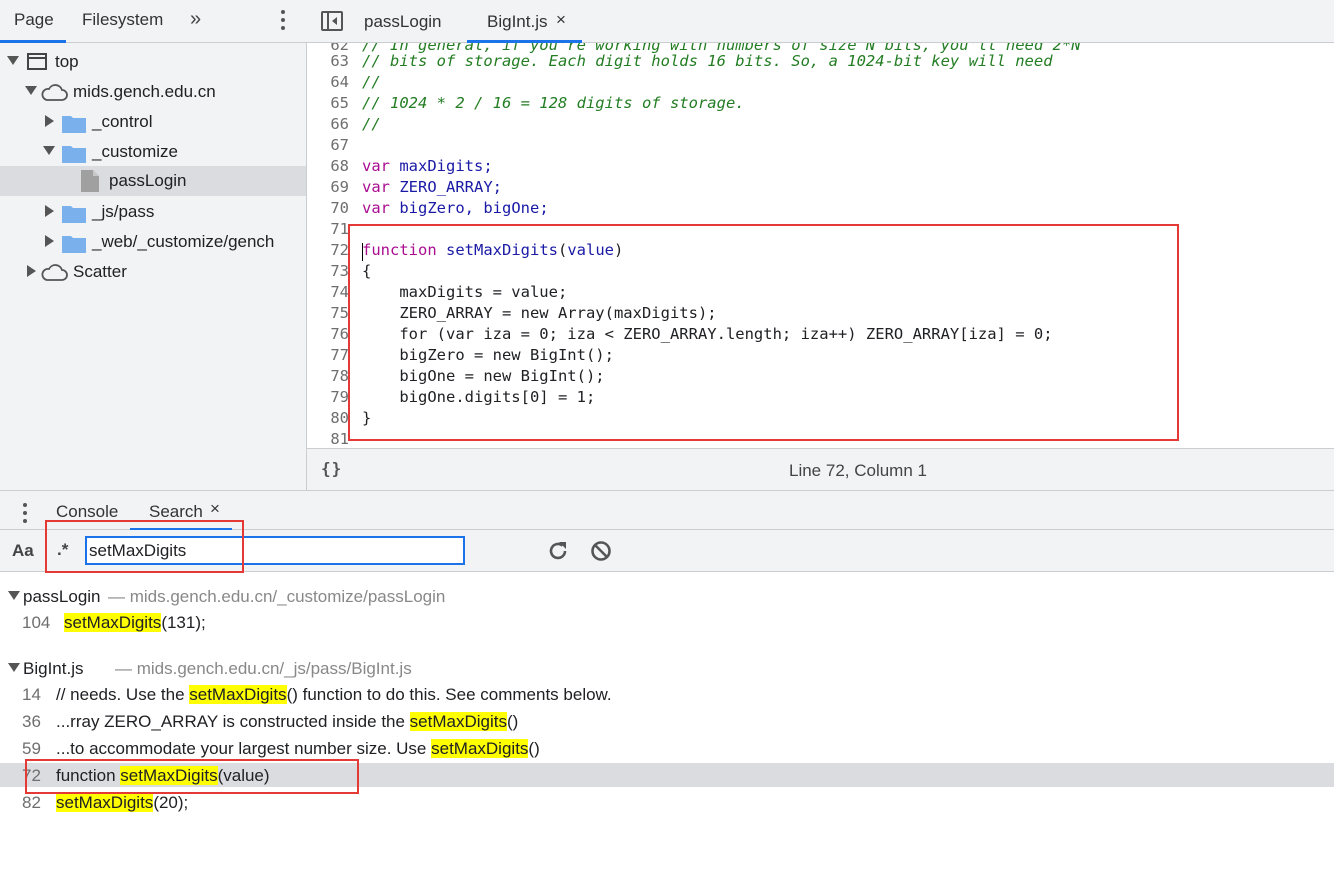 The image size is (1334, 877). I want to click on code-line: 70 var bigZero, bigOne;, so click(439, 208).